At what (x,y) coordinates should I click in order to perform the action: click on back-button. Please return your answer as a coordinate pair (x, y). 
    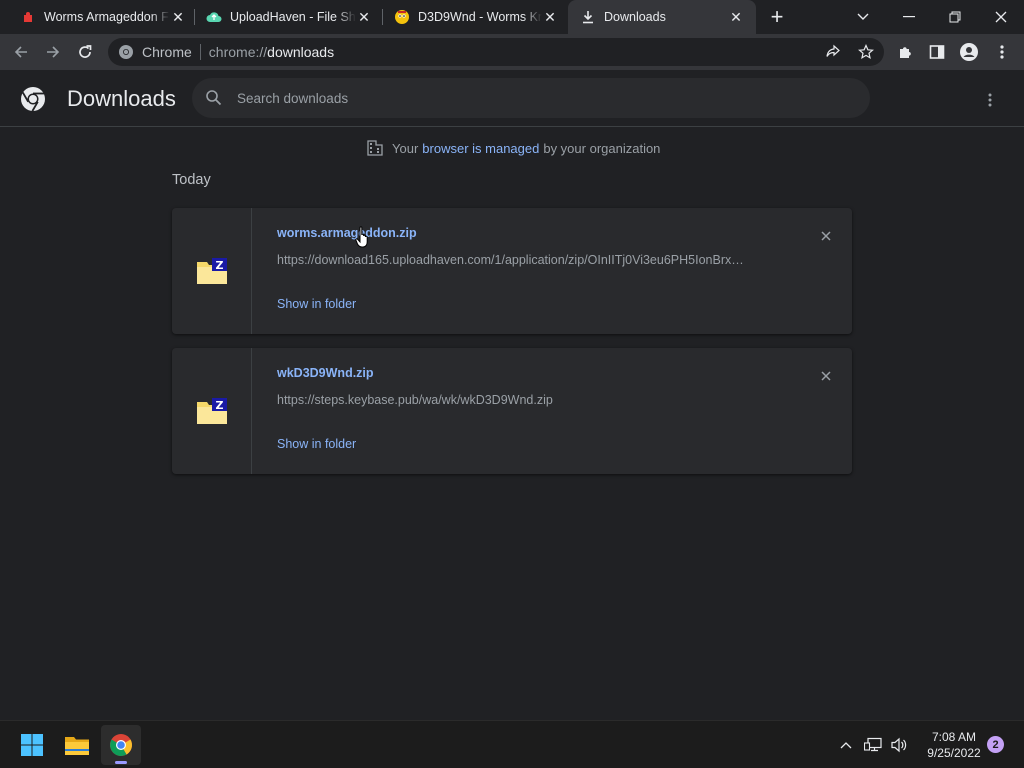
    Looking at the image, I should click on (21, 52).